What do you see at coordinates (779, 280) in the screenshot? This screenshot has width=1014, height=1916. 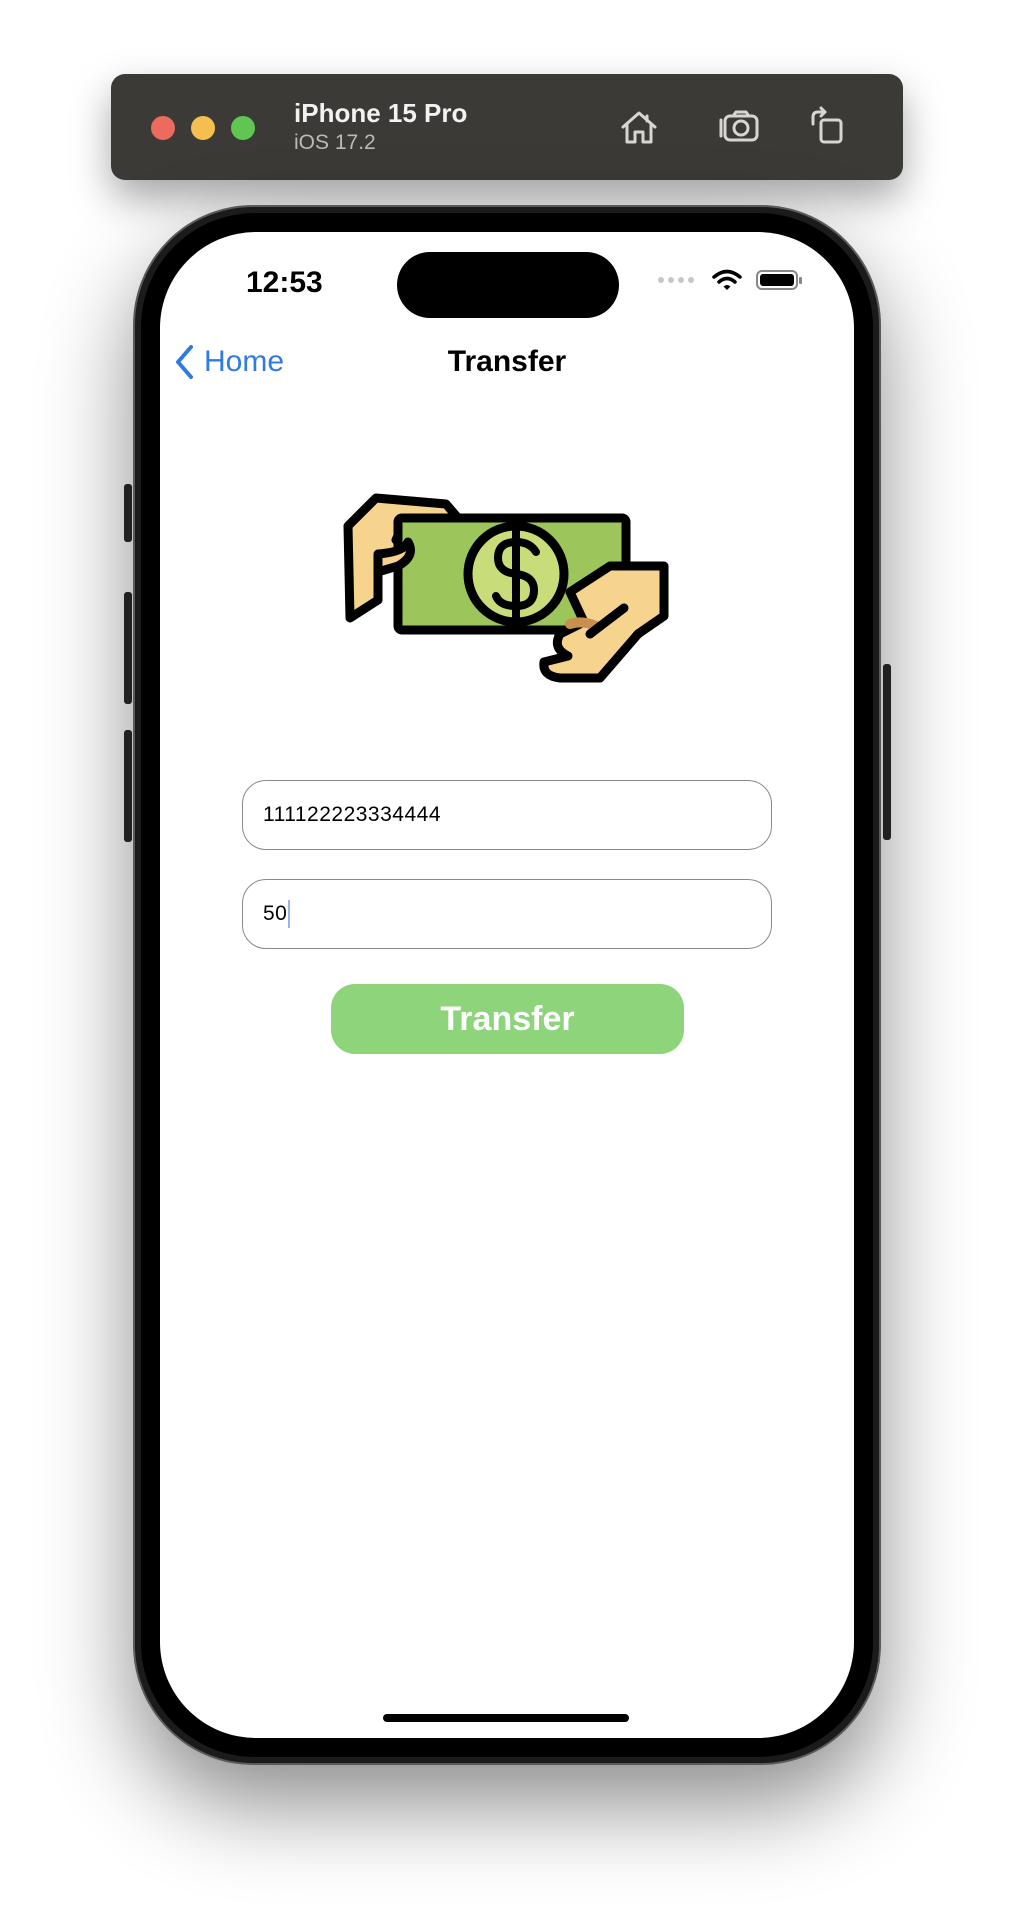 I see `battery-icon` at bounding box center [779, 280].